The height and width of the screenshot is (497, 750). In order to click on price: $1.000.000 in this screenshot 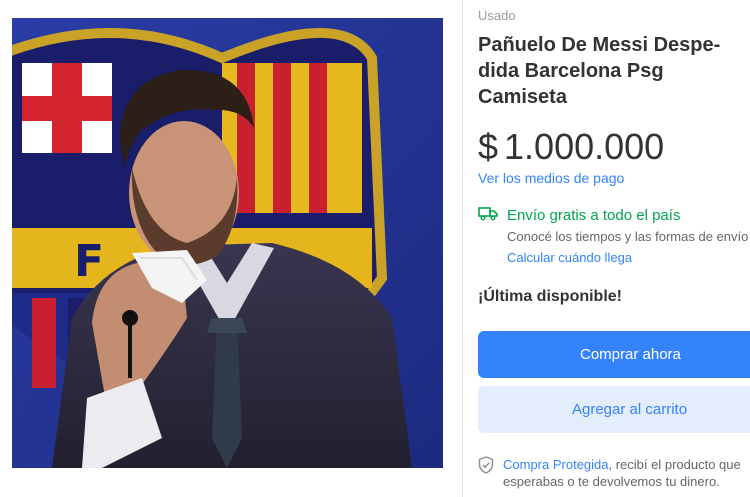, I will do `click(571, 147)`.